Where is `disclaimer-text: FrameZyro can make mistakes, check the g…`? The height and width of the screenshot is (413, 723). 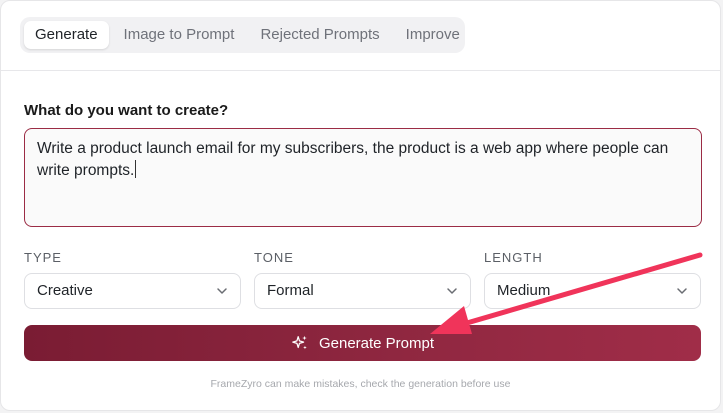
disclaimer-text: FrameZyro can make mistakes, check the g… is located at coordinates (360, 384).